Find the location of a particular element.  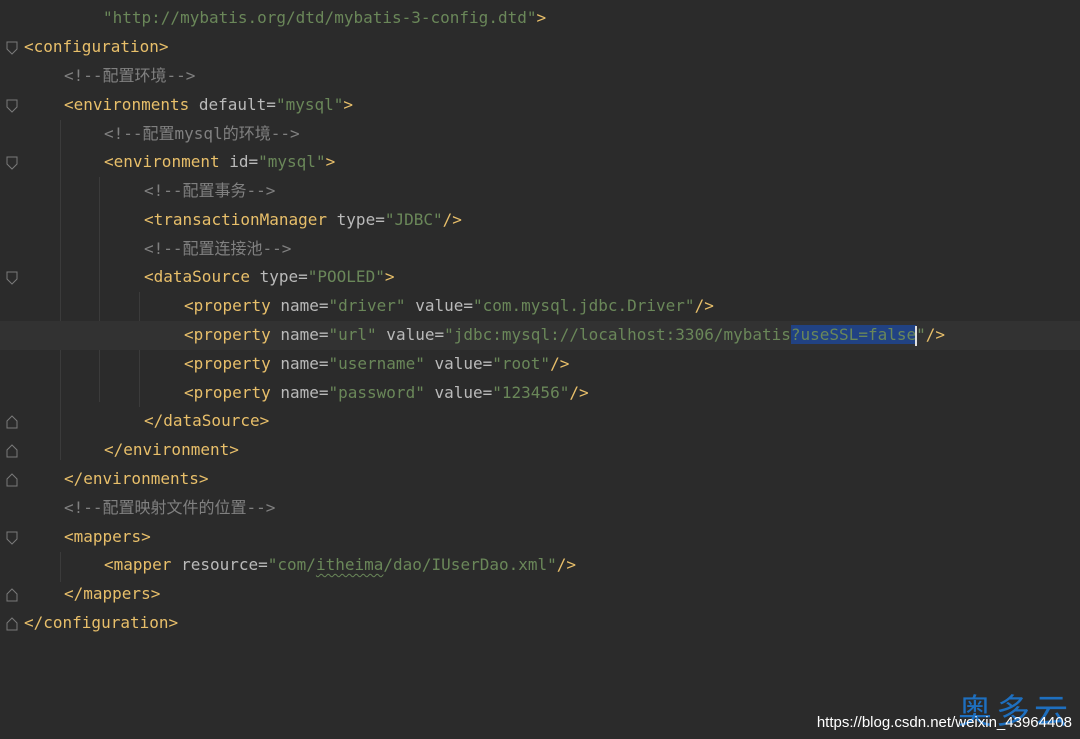

code-line: <!--配置环境--> is located at coordinates (540, 76).